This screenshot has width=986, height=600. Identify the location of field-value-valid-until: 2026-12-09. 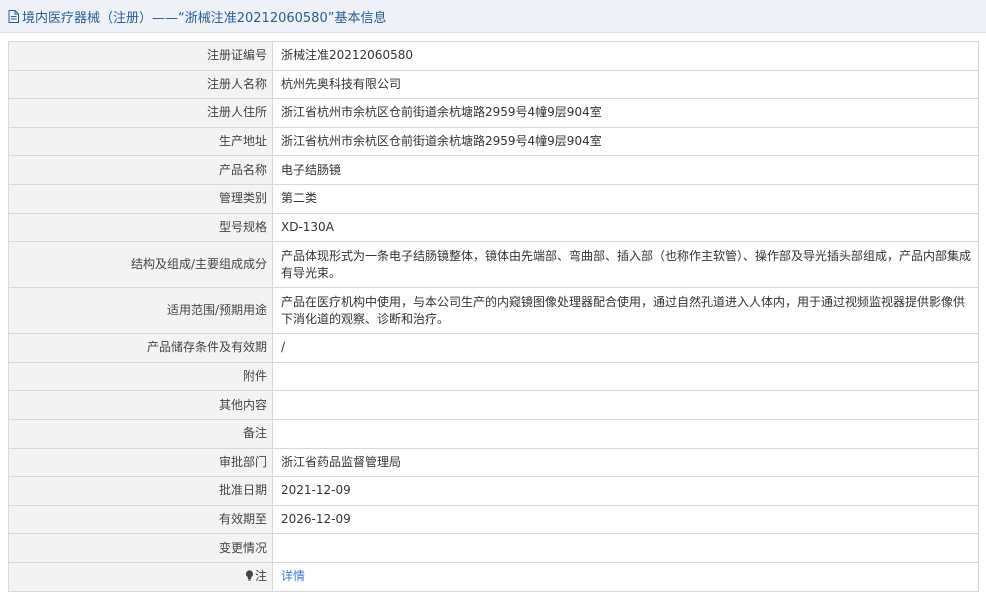
(625, 519).